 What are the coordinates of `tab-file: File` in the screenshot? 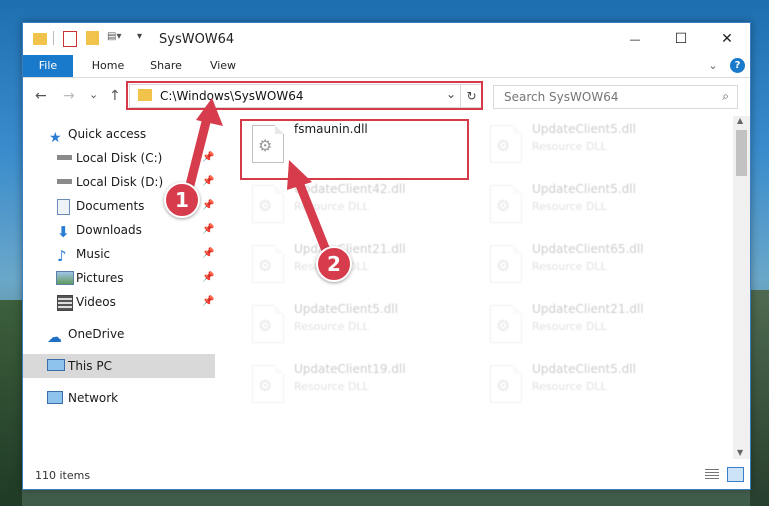 It's located at (48, 66).